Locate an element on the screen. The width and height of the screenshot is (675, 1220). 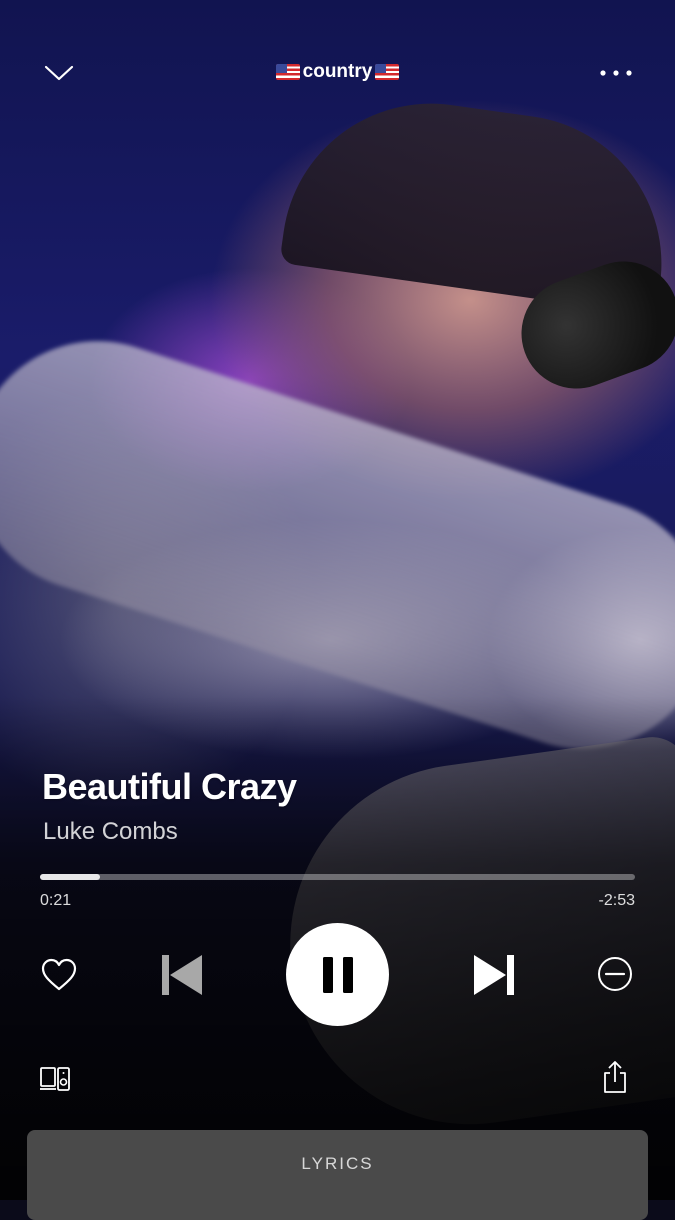
more-options-icon is located at coordinates (616, 73).